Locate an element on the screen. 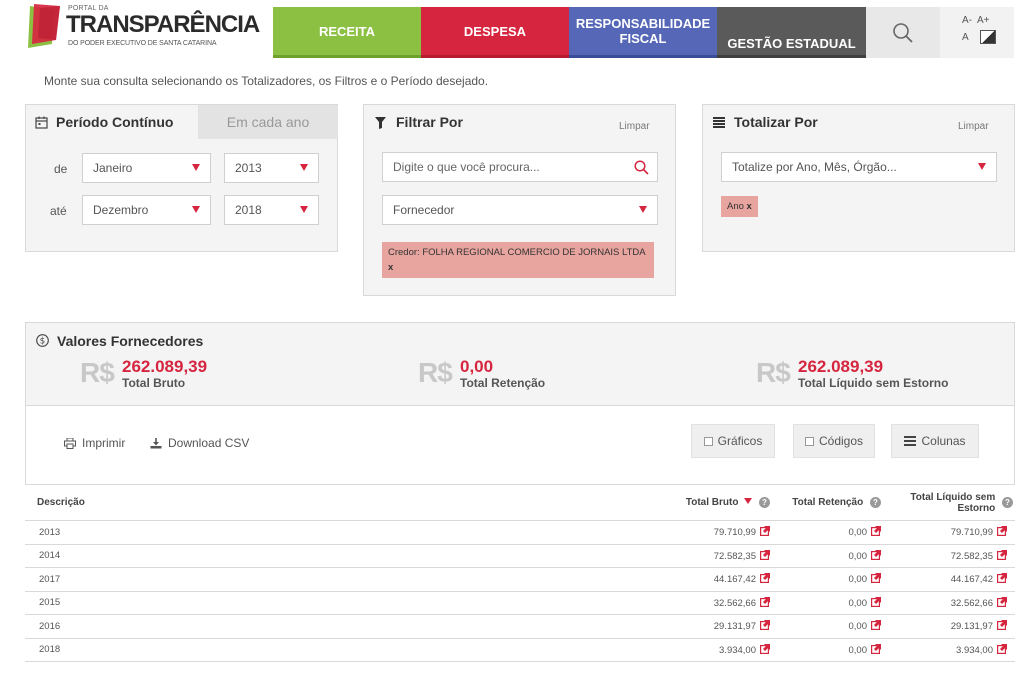  cell-value: 44.167,42 is located at coordinates (971, 580).